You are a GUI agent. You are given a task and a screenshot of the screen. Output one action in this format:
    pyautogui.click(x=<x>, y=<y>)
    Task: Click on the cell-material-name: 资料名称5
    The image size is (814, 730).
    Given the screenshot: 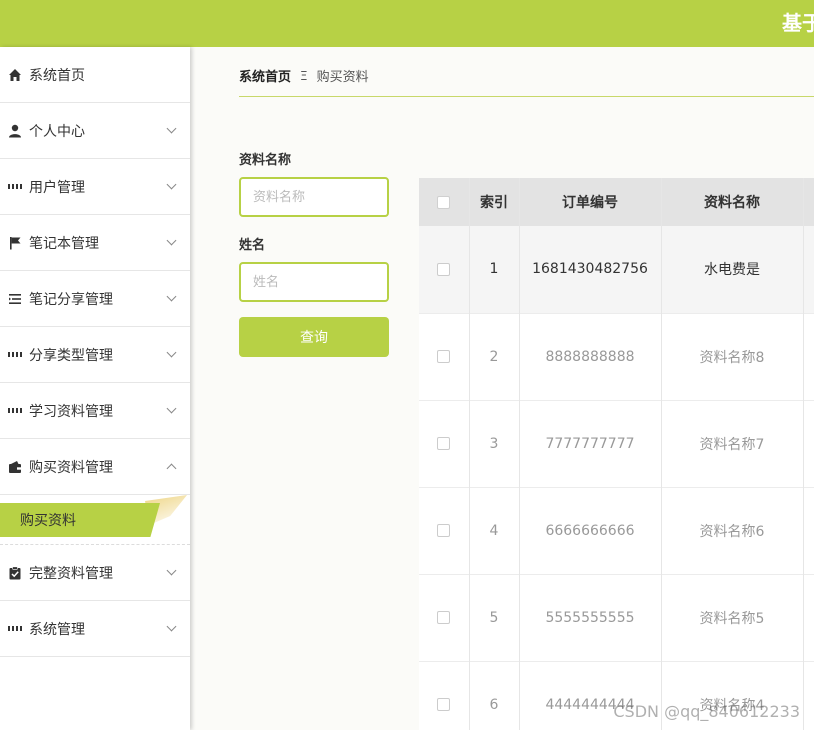 What is the action you would take?
    pyautogui.click(x=732, y=617)
    